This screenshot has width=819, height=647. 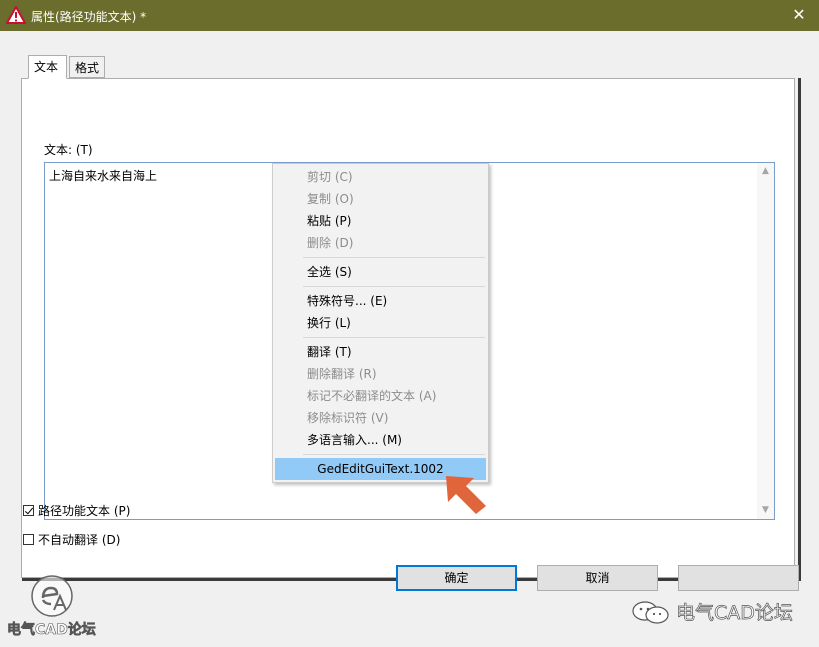 What do you see at coordinates (738, 578) in the screenshot?
I see `third-button` at bounding box center [738, 578].